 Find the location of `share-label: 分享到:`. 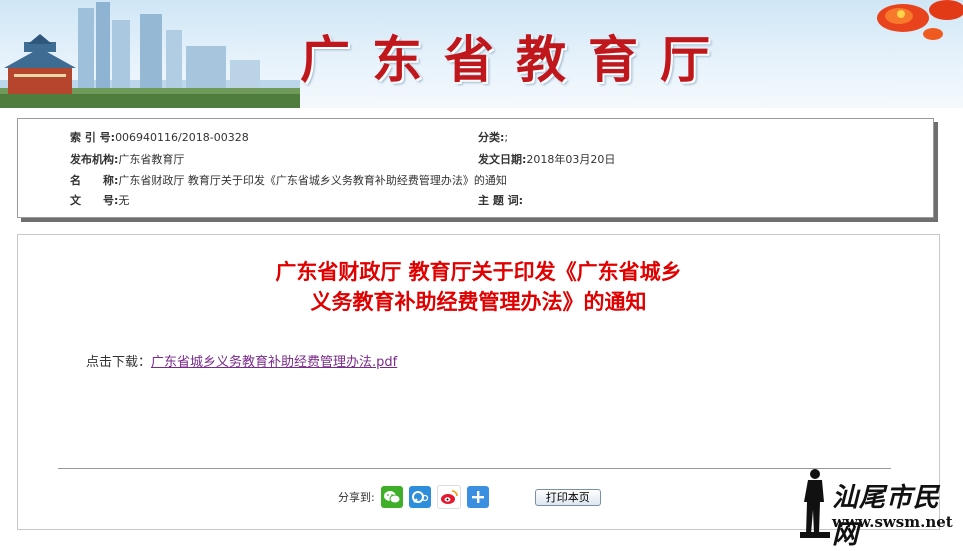

share-label: 分享到: is located at coordinates (356, 497).